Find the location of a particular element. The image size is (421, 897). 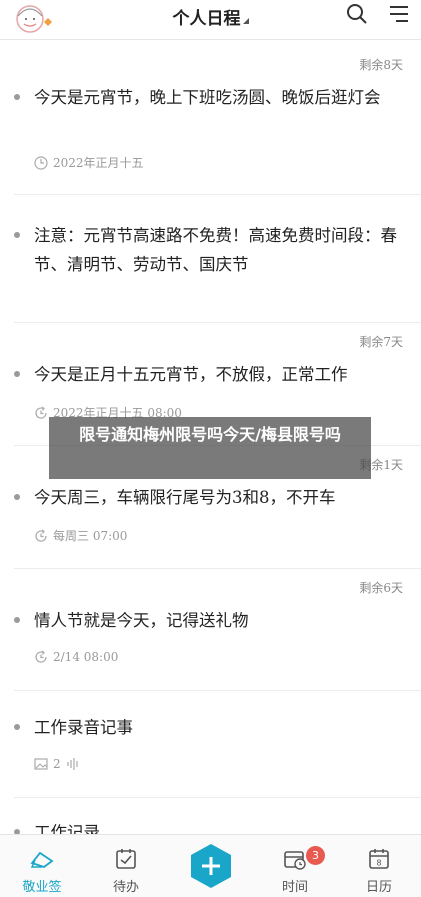

item-text: 今天是元宵节，晚上下班吃汤圆、晚饭后逛灯会 is located at coordinates (207, 97).